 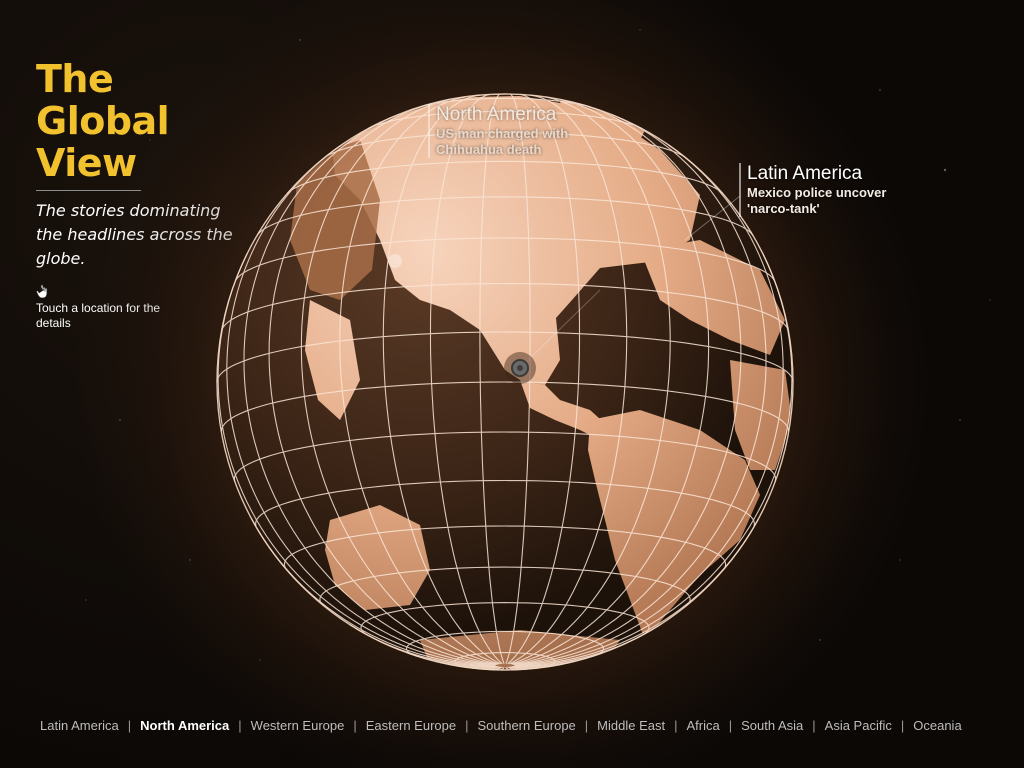 What do you see at coordinates (298, 725) in the screenshot?
I see `nav-item-western-europe: Western Europe` at bounding box center [298, 725].